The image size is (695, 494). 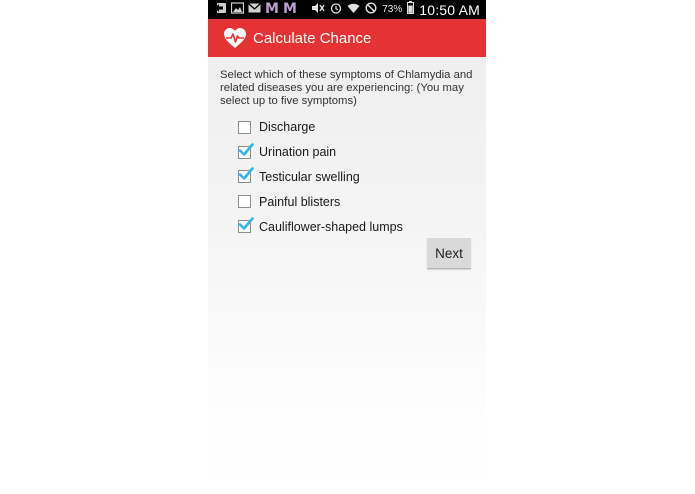 I want to click on mute-icon, so click(x=318, y=10).